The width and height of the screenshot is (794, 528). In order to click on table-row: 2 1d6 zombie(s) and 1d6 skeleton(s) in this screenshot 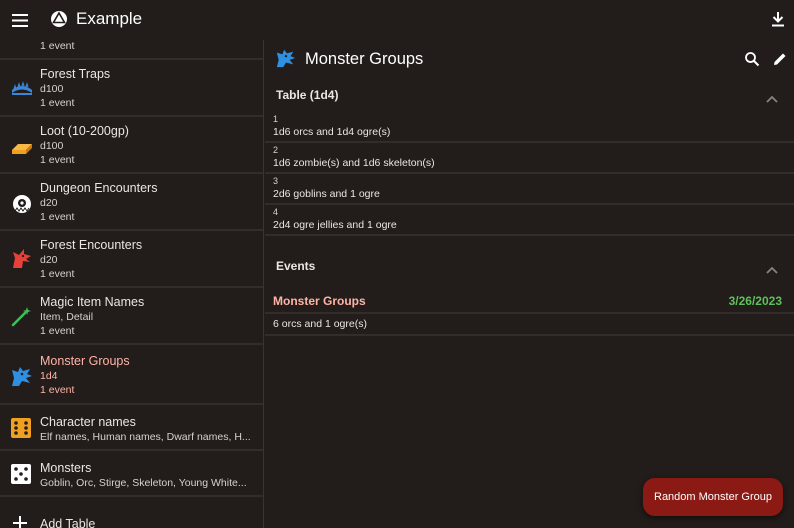, I will do `click(529, 158)`.